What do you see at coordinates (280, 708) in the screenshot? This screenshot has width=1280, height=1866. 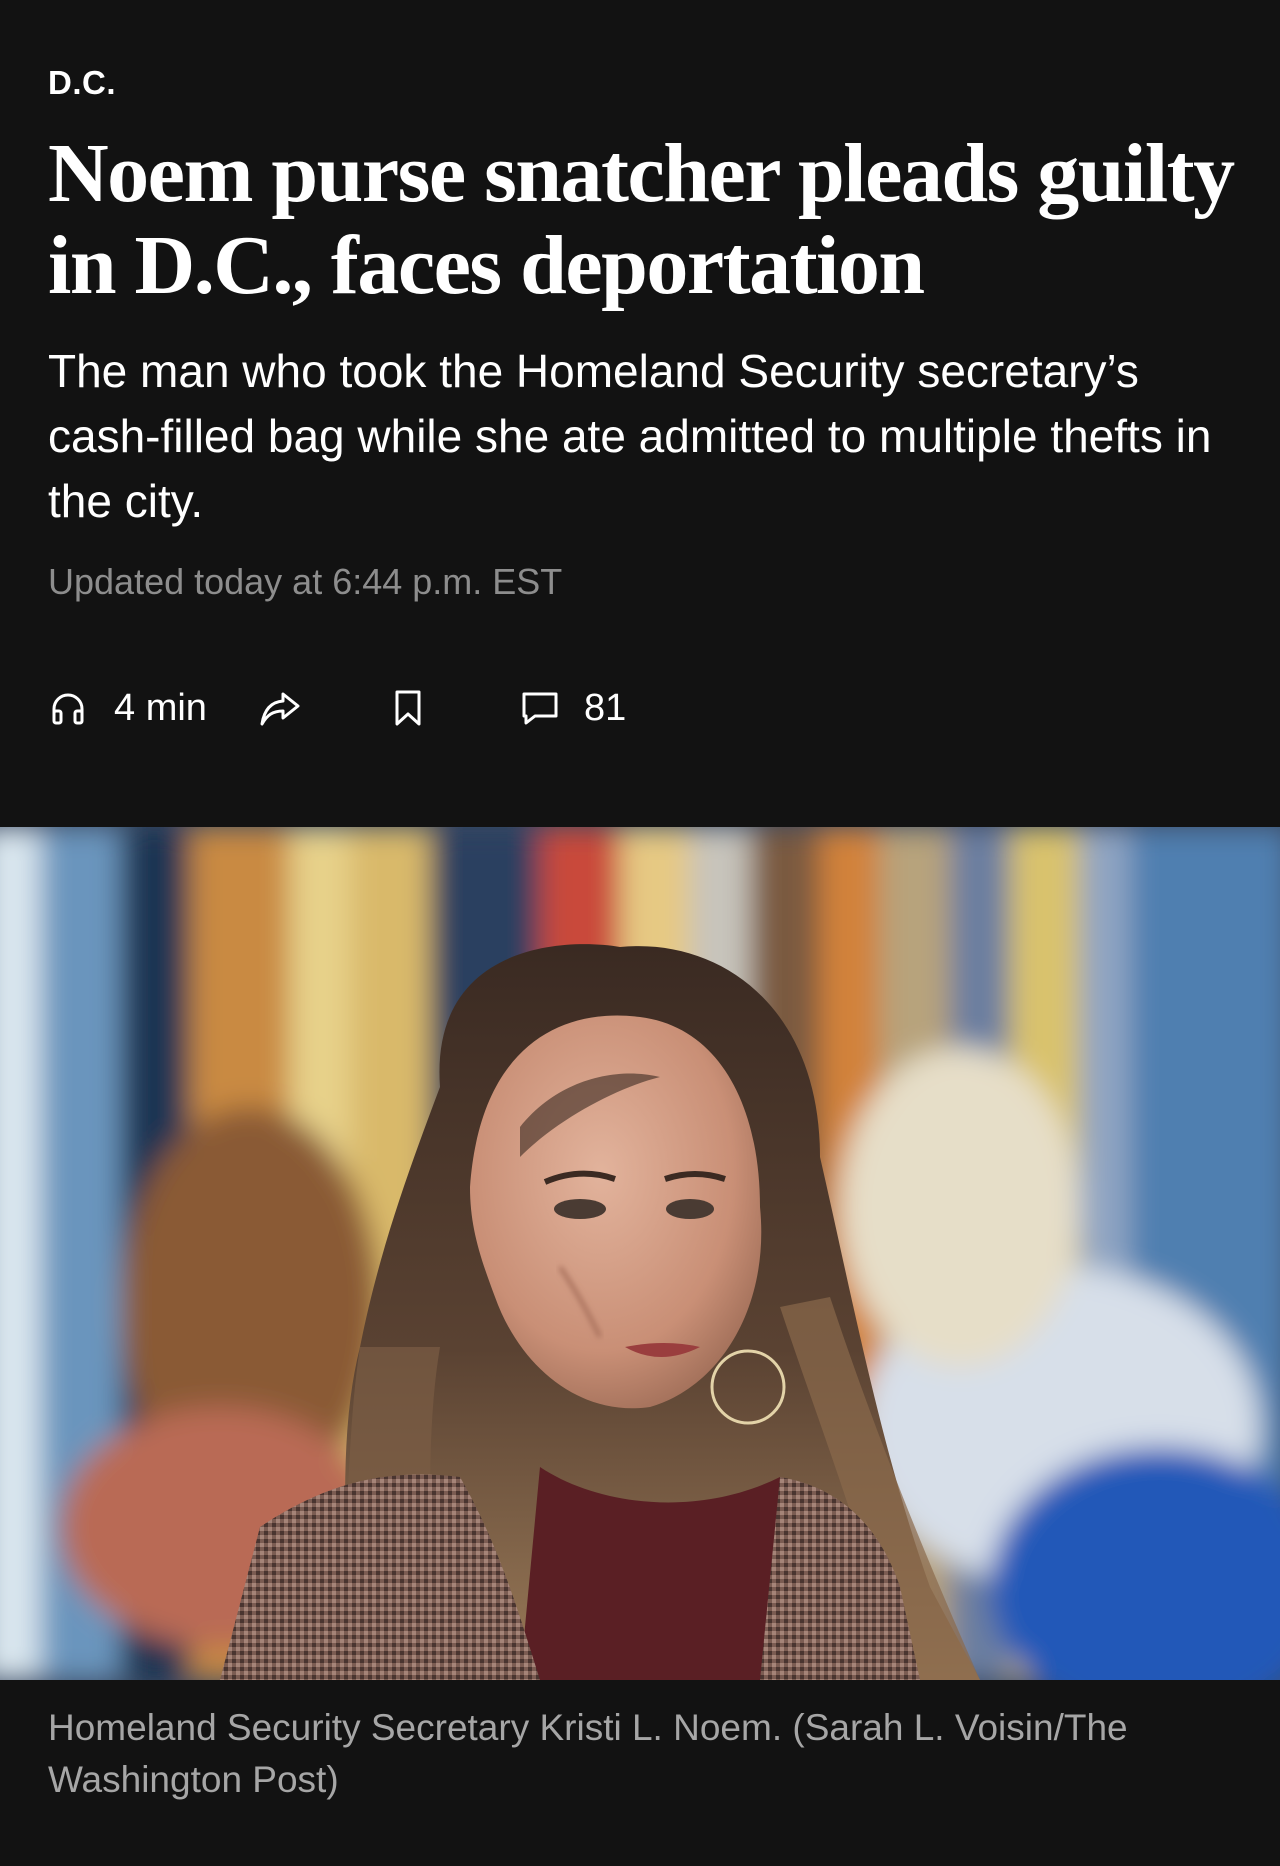 I see `share-icon` at bounding box center [280, 708].